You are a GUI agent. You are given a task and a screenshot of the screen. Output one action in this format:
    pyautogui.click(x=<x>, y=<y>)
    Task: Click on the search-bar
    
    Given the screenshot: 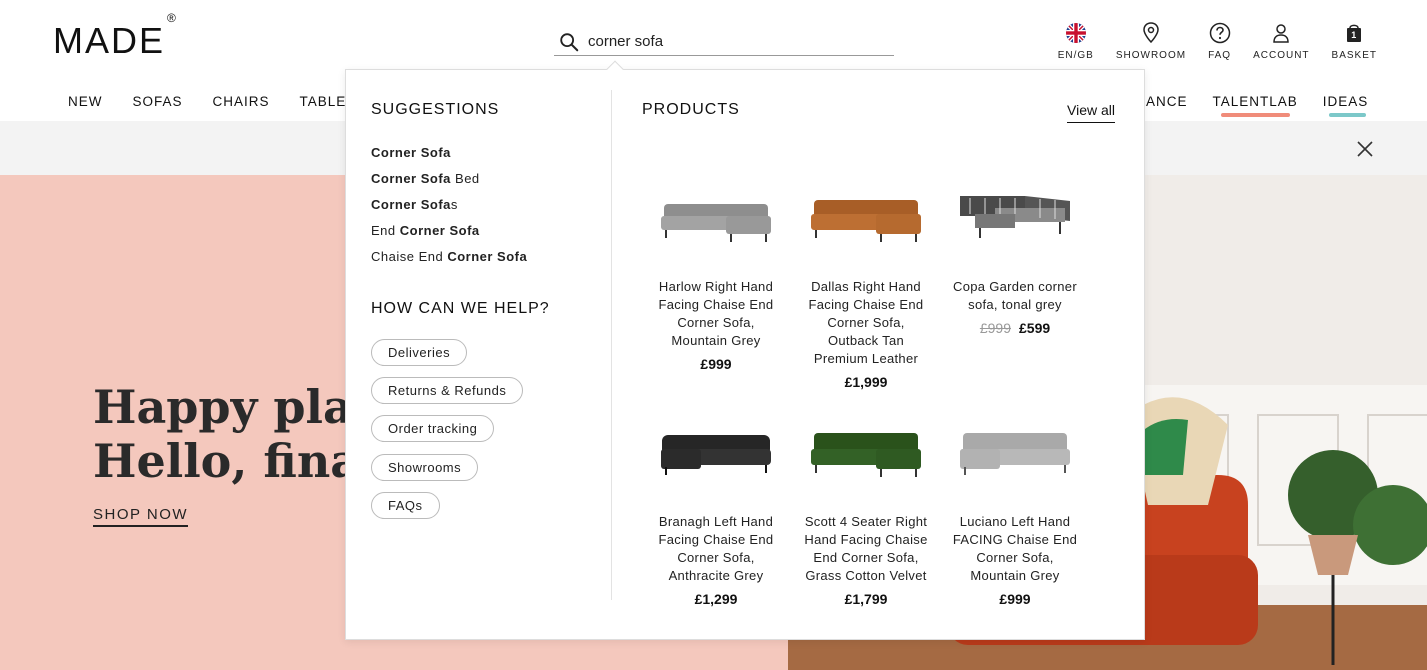 What is the action you would take?
    pyautogui.click(x=724, y=42)
    